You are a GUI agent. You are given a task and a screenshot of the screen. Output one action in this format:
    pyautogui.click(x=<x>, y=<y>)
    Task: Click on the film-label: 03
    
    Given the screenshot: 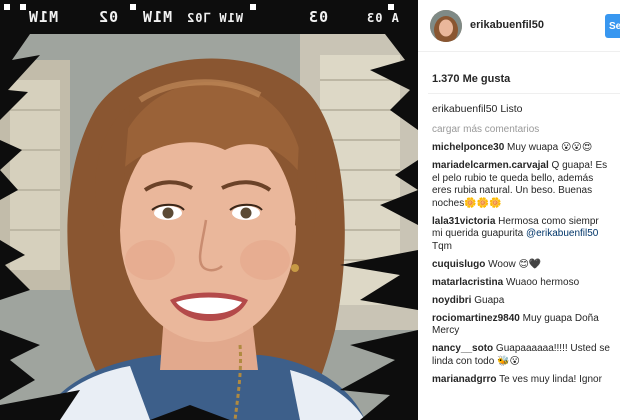 What is the action you would take?
    pyautogui.click(x=318, y=17)
    